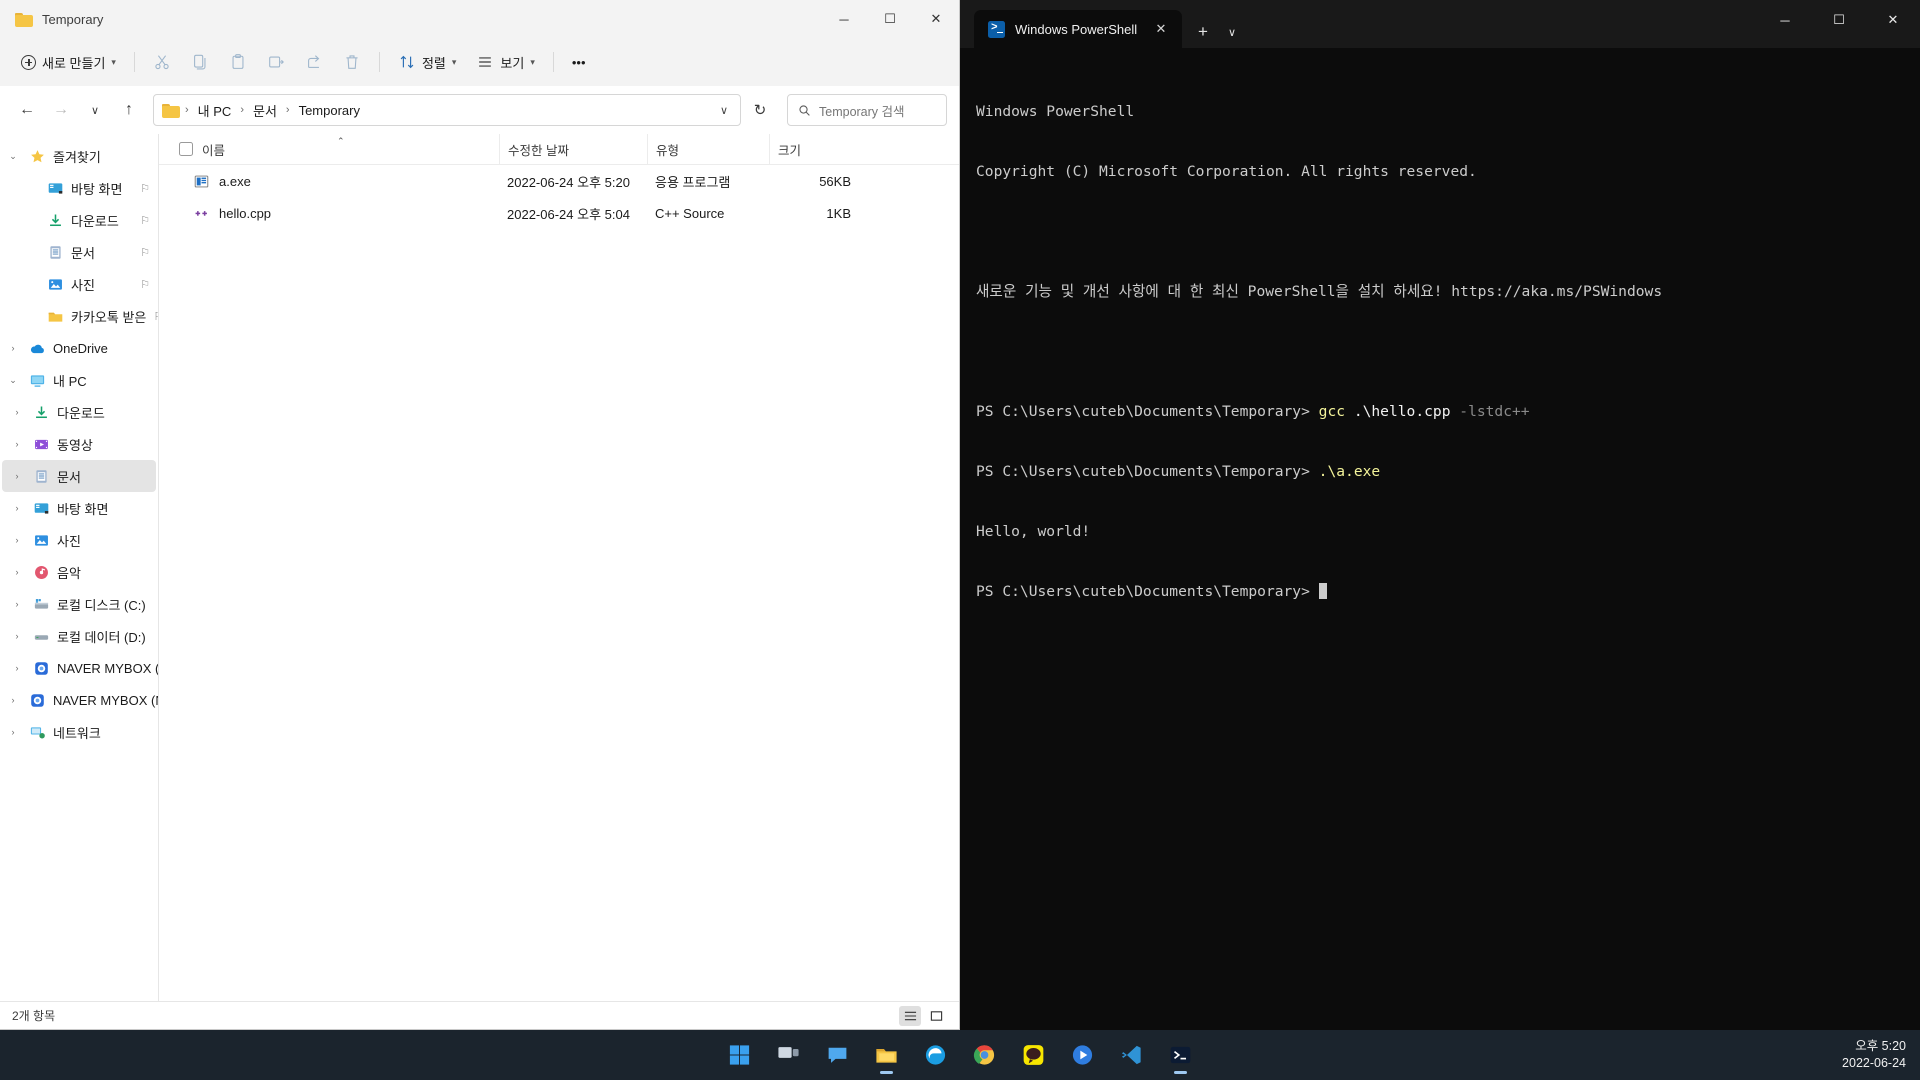  What do you see at coordinates (1161, 29) in the screenshot?
I see `tab-close-icon: ✕` at bounding box center [1161, 29].